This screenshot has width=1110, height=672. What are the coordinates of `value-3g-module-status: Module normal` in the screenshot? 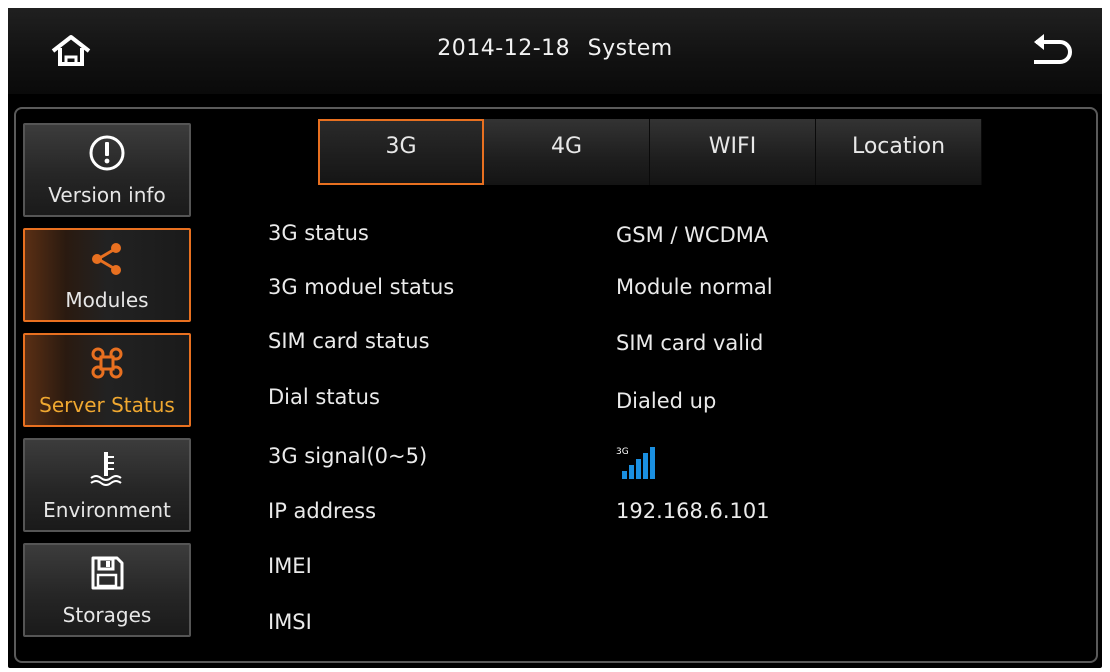 It's located at (694, 287).